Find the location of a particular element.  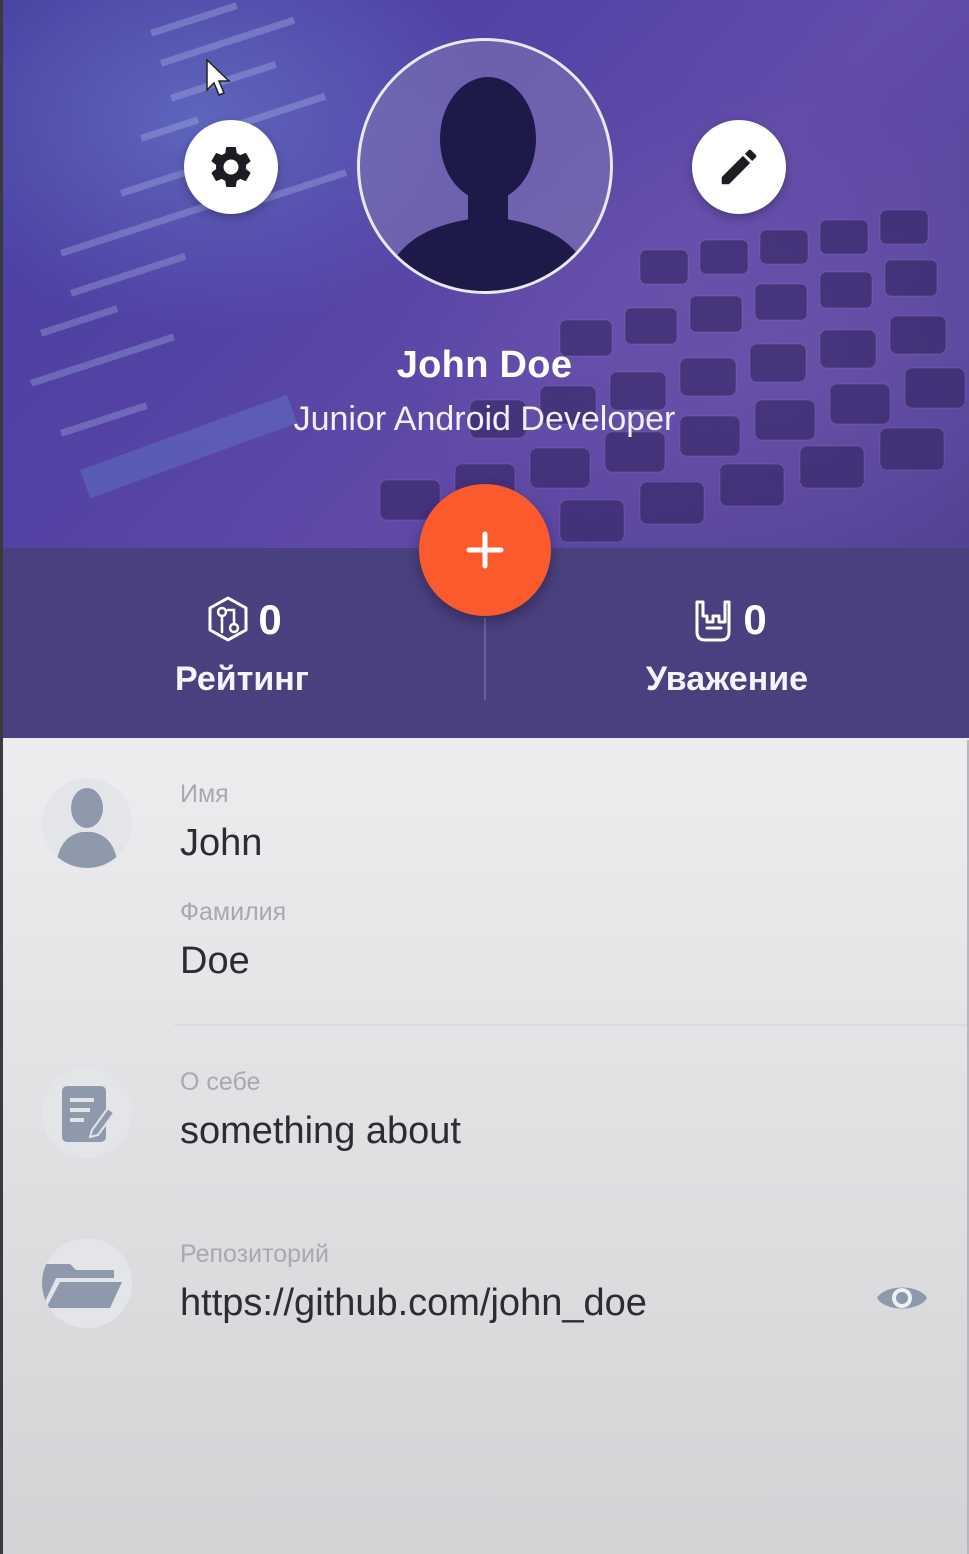

first-name-label: Имя is located at coordinates (204, 794).